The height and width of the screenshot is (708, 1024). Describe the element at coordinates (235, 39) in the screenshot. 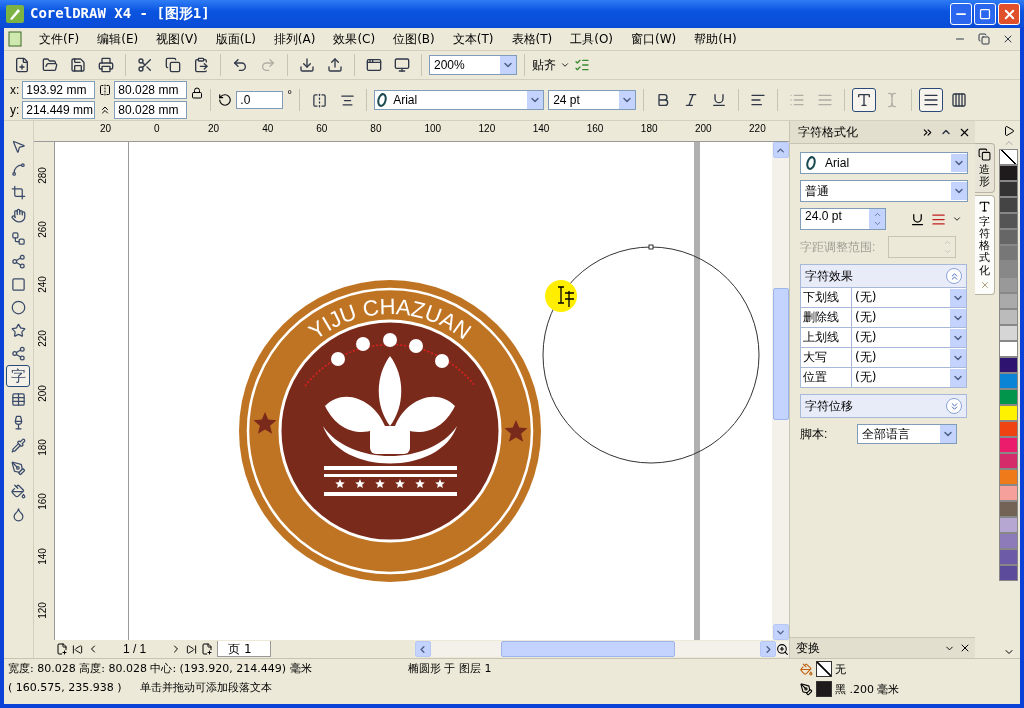

I see `menu-item: 版面(L)` at that location.